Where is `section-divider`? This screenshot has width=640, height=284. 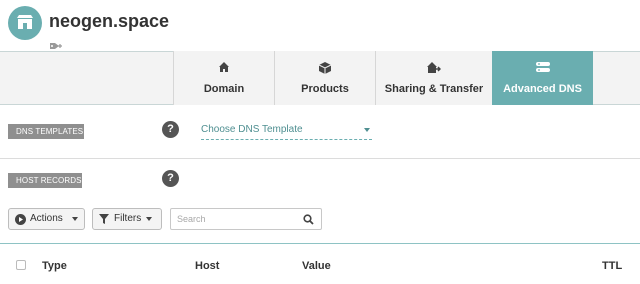 section-divider is located at coordinates (320, 158).